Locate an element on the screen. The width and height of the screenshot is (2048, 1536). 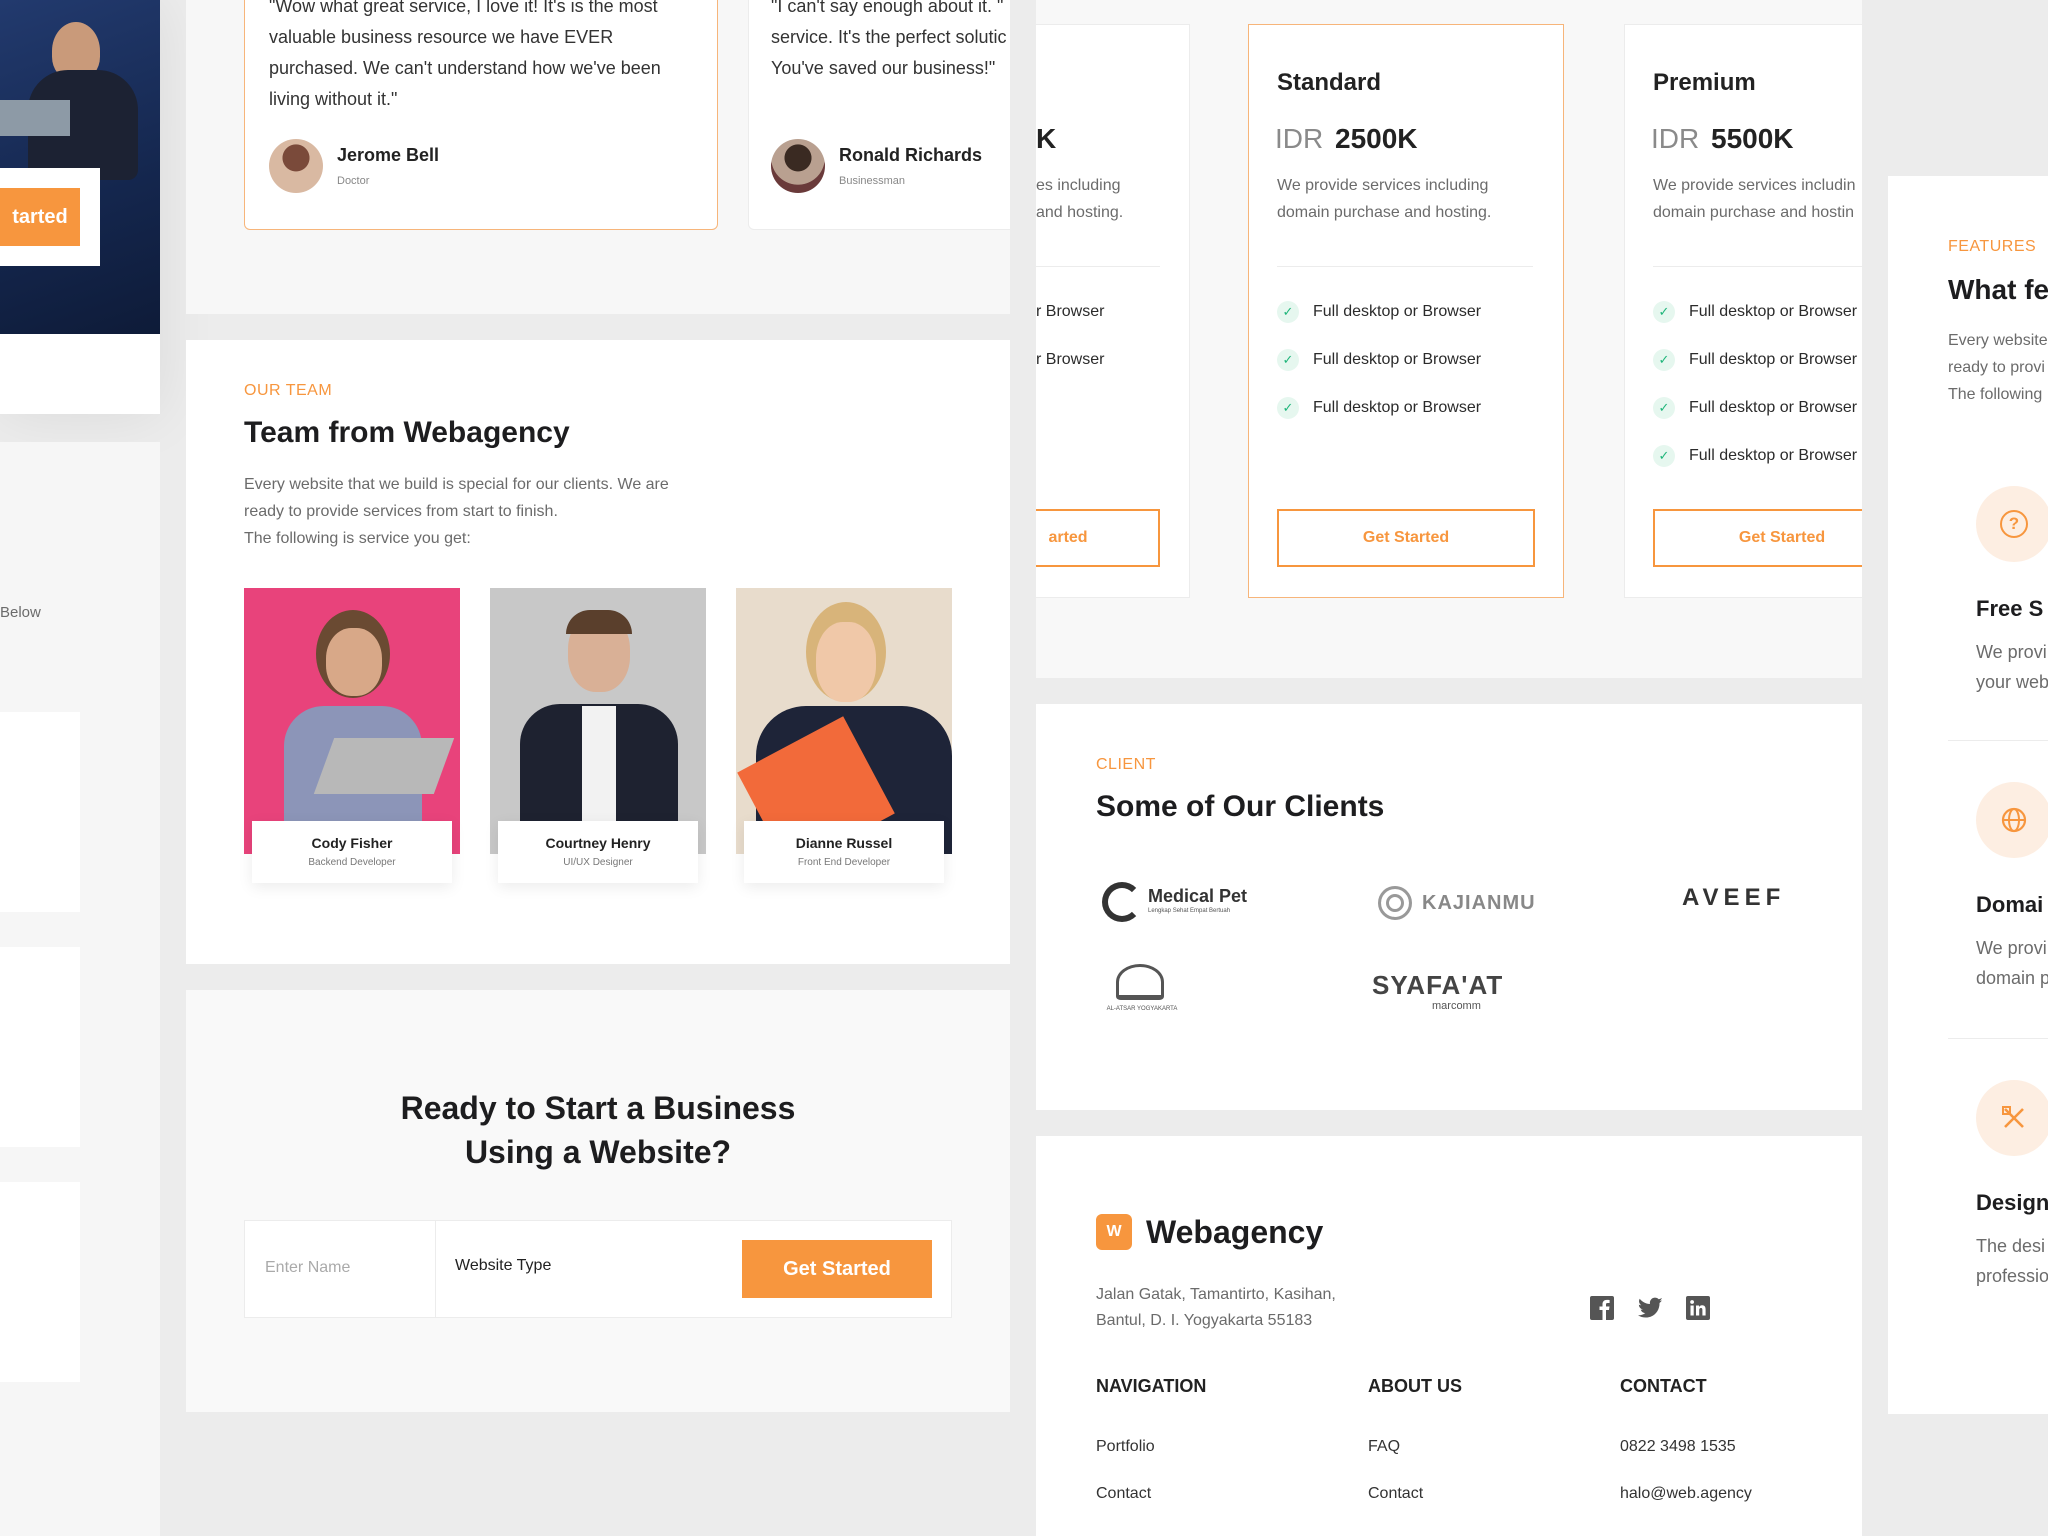
feature-desc-2: professio is located at coordinates (2012, 1276).